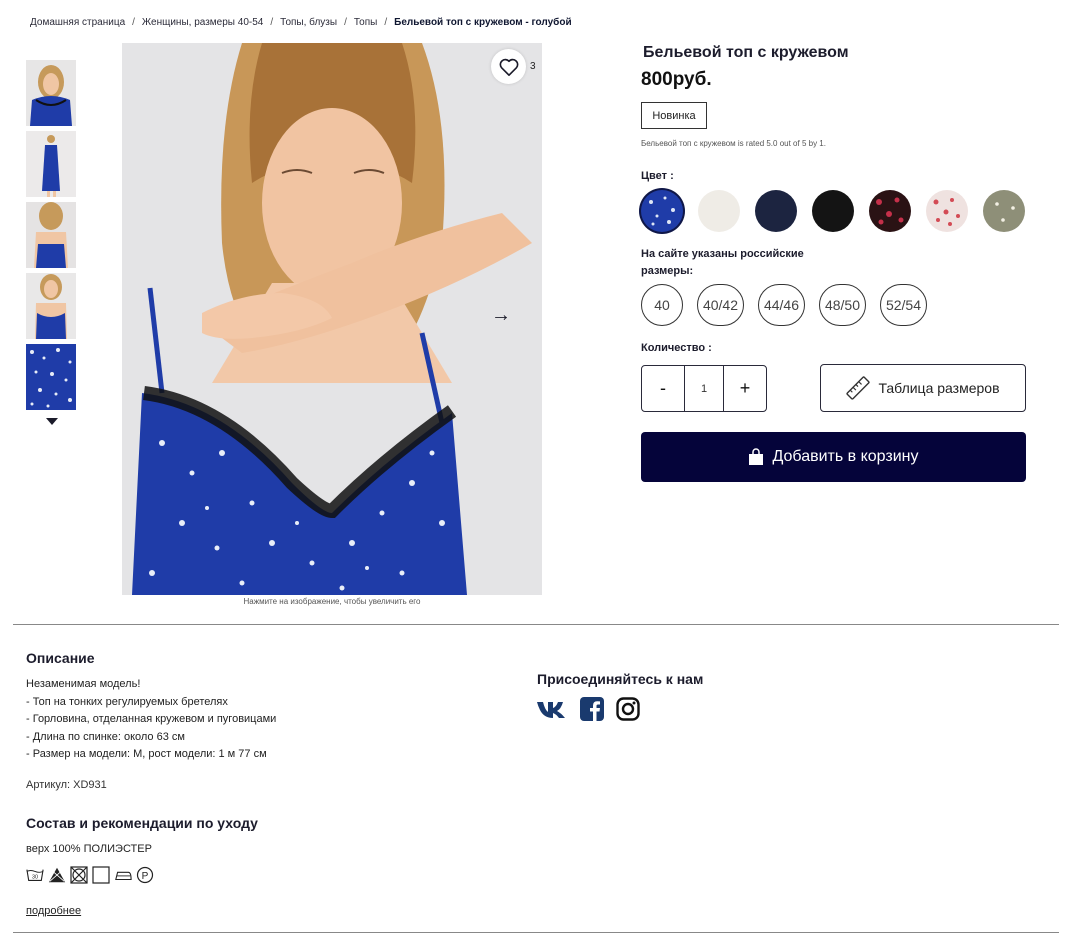  I want to click on next-image-arrow-icon: →, so click(501, 315).